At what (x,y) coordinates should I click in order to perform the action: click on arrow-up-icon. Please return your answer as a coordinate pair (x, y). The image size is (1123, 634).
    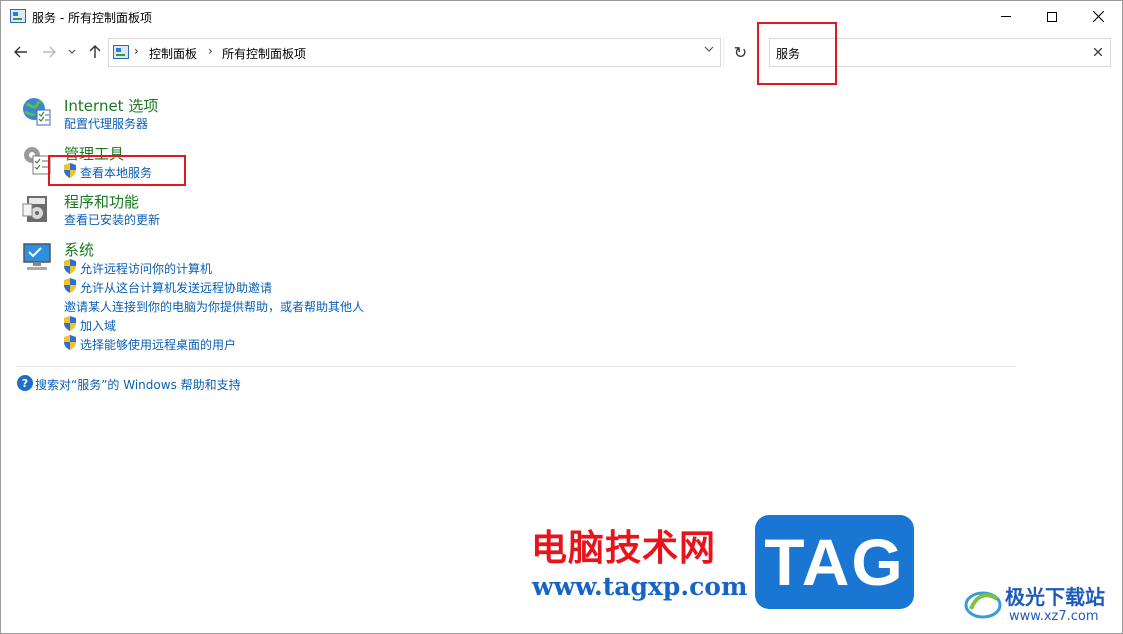
    Looking at the image, I should click on (95, 51).